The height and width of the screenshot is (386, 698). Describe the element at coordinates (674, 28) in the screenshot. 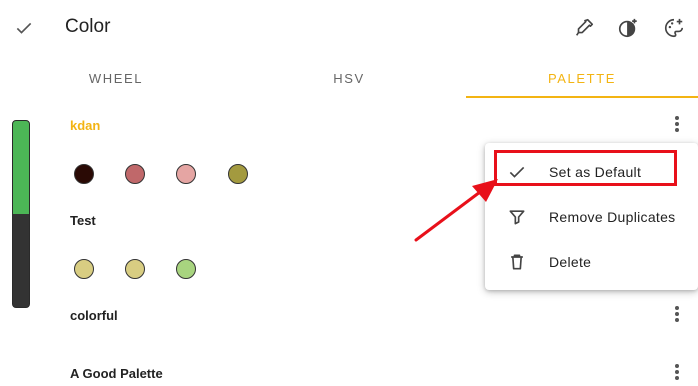

I see `palette-add-icon` at that location.